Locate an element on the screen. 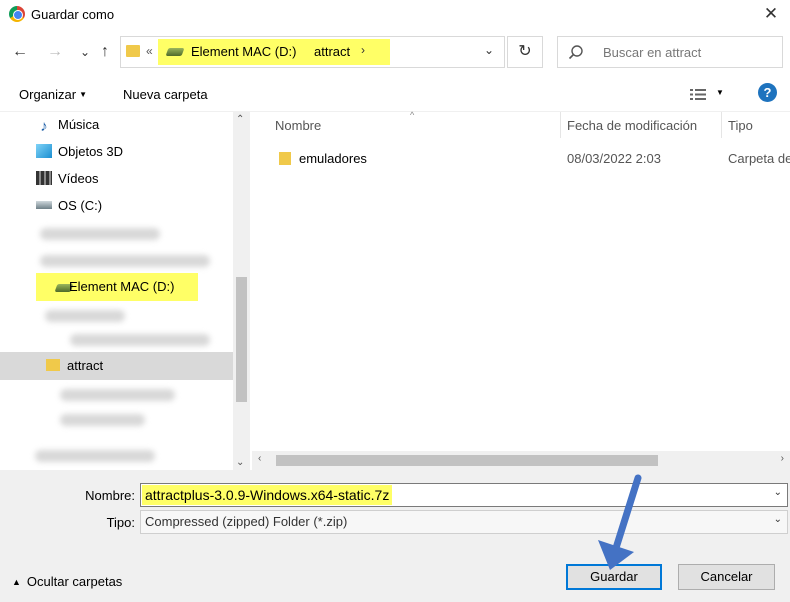  sidebar-item-label: OS (C:) is located at coordinates (80, 205).